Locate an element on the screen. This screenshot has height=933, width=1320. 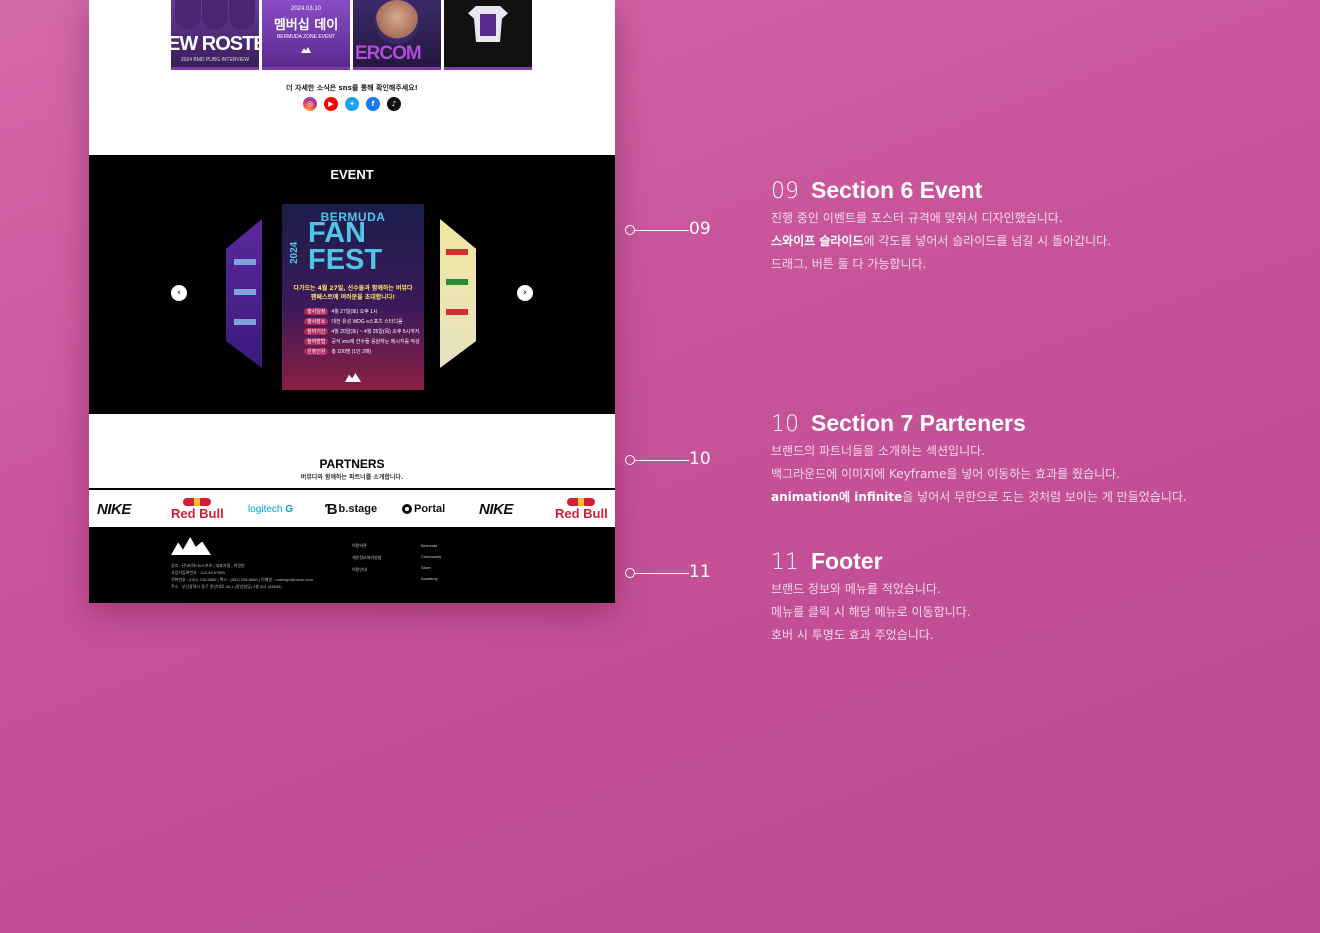
footer-menu-site: Bermuda Community Store Academy is located at coordinates (431, 562).